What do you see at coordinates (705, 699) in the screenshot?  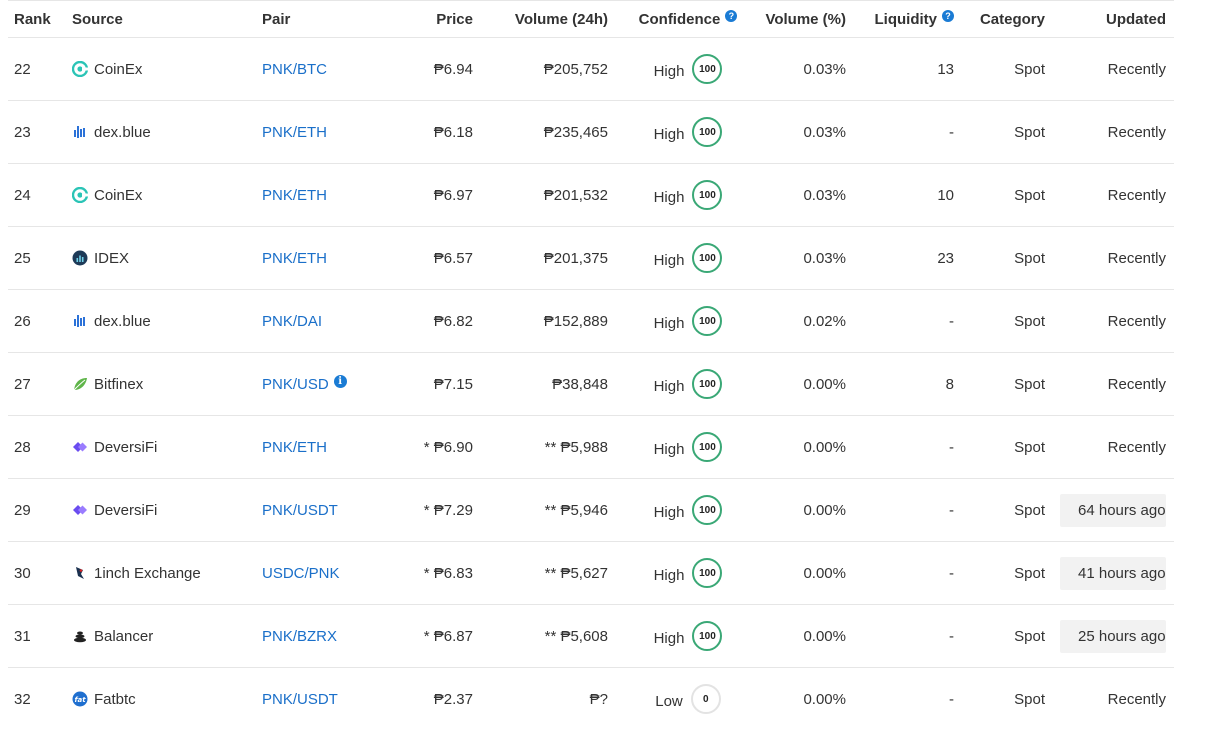 I see `confidence-score-badge: 0` at bounding box center [705, 699].